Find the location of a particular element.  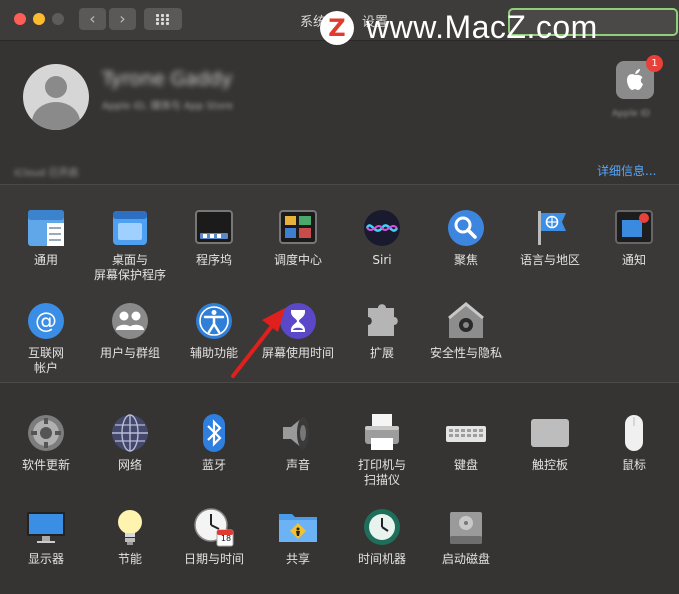

pane-label: 屏幕使用时间 is located at coordinates (297, 353).